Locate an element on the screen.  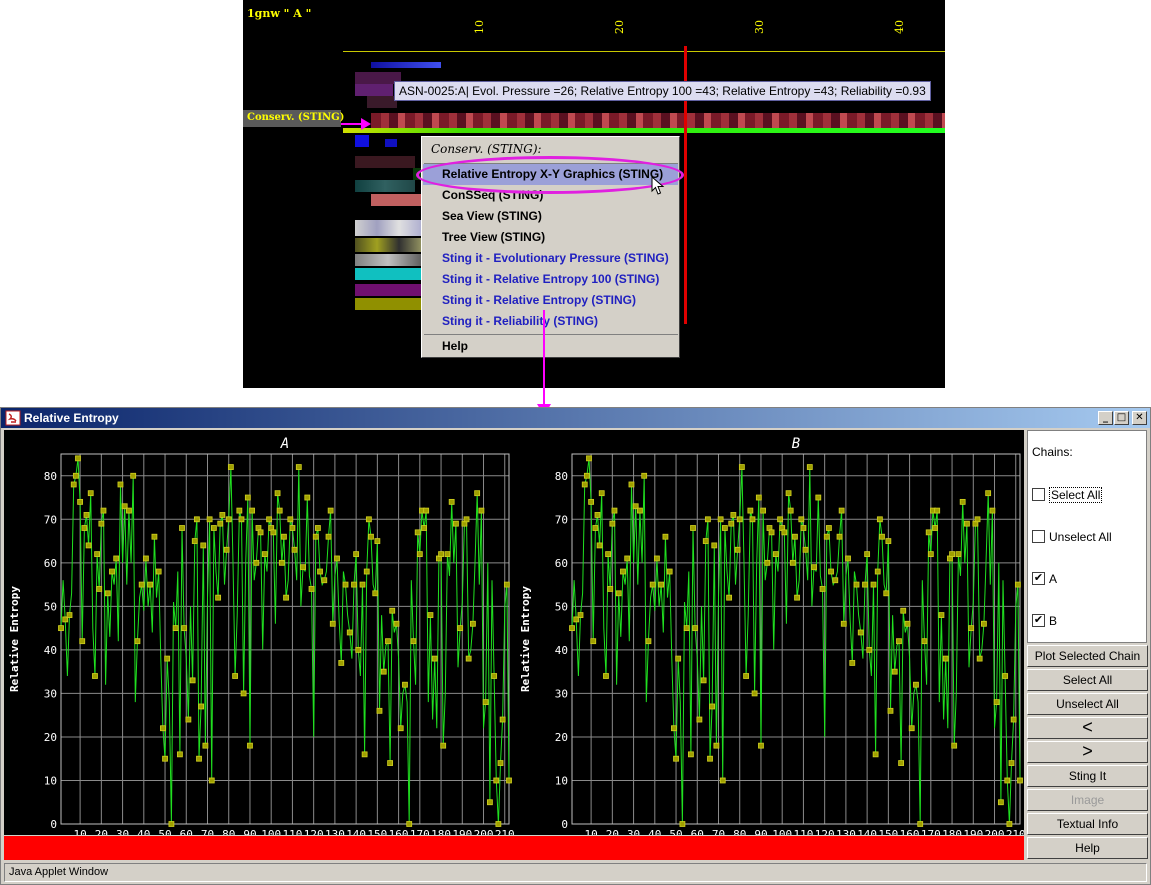
maximize-button: □ is located at coordinates (1121, 418).